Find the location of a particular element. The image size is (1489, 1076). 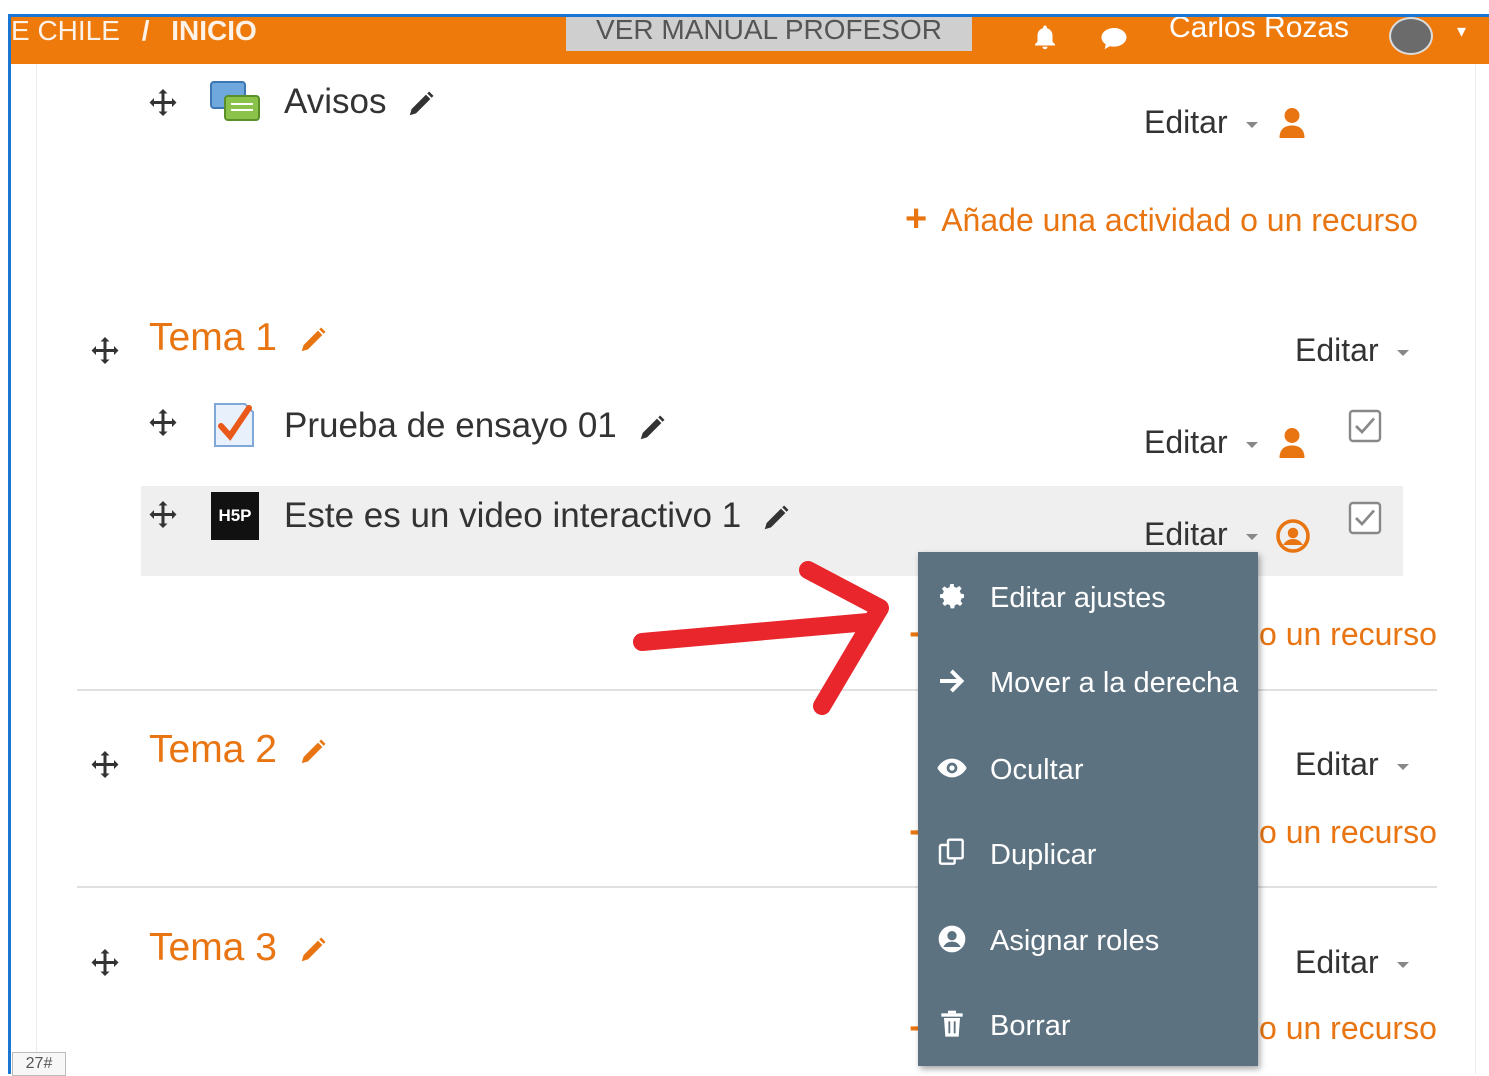

section-label: Tema 3 is located at coordinates (213, 947).